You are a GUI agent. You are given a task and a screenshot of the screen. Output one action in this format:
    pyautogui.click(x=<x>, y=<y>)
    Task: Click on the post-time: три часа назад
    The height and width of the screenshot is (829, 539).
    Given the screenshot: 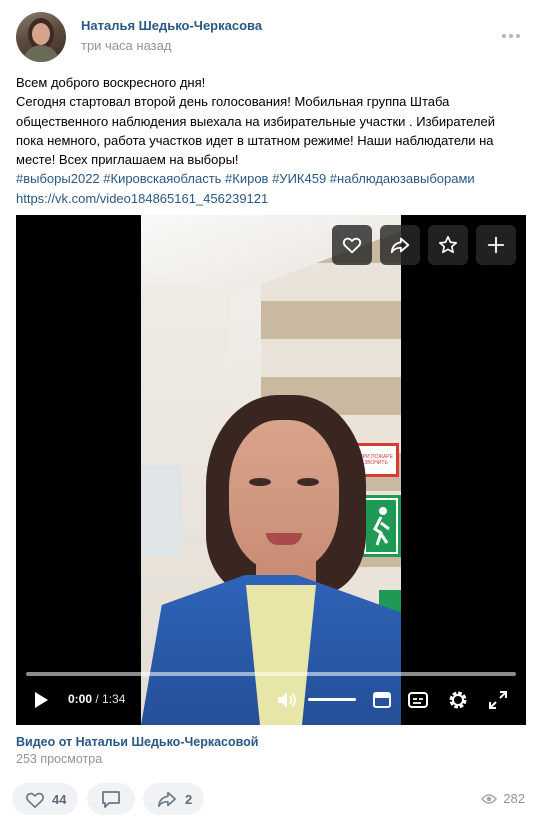 What is the action you would take?
    pyautogui.click(x=126, y=45)
    